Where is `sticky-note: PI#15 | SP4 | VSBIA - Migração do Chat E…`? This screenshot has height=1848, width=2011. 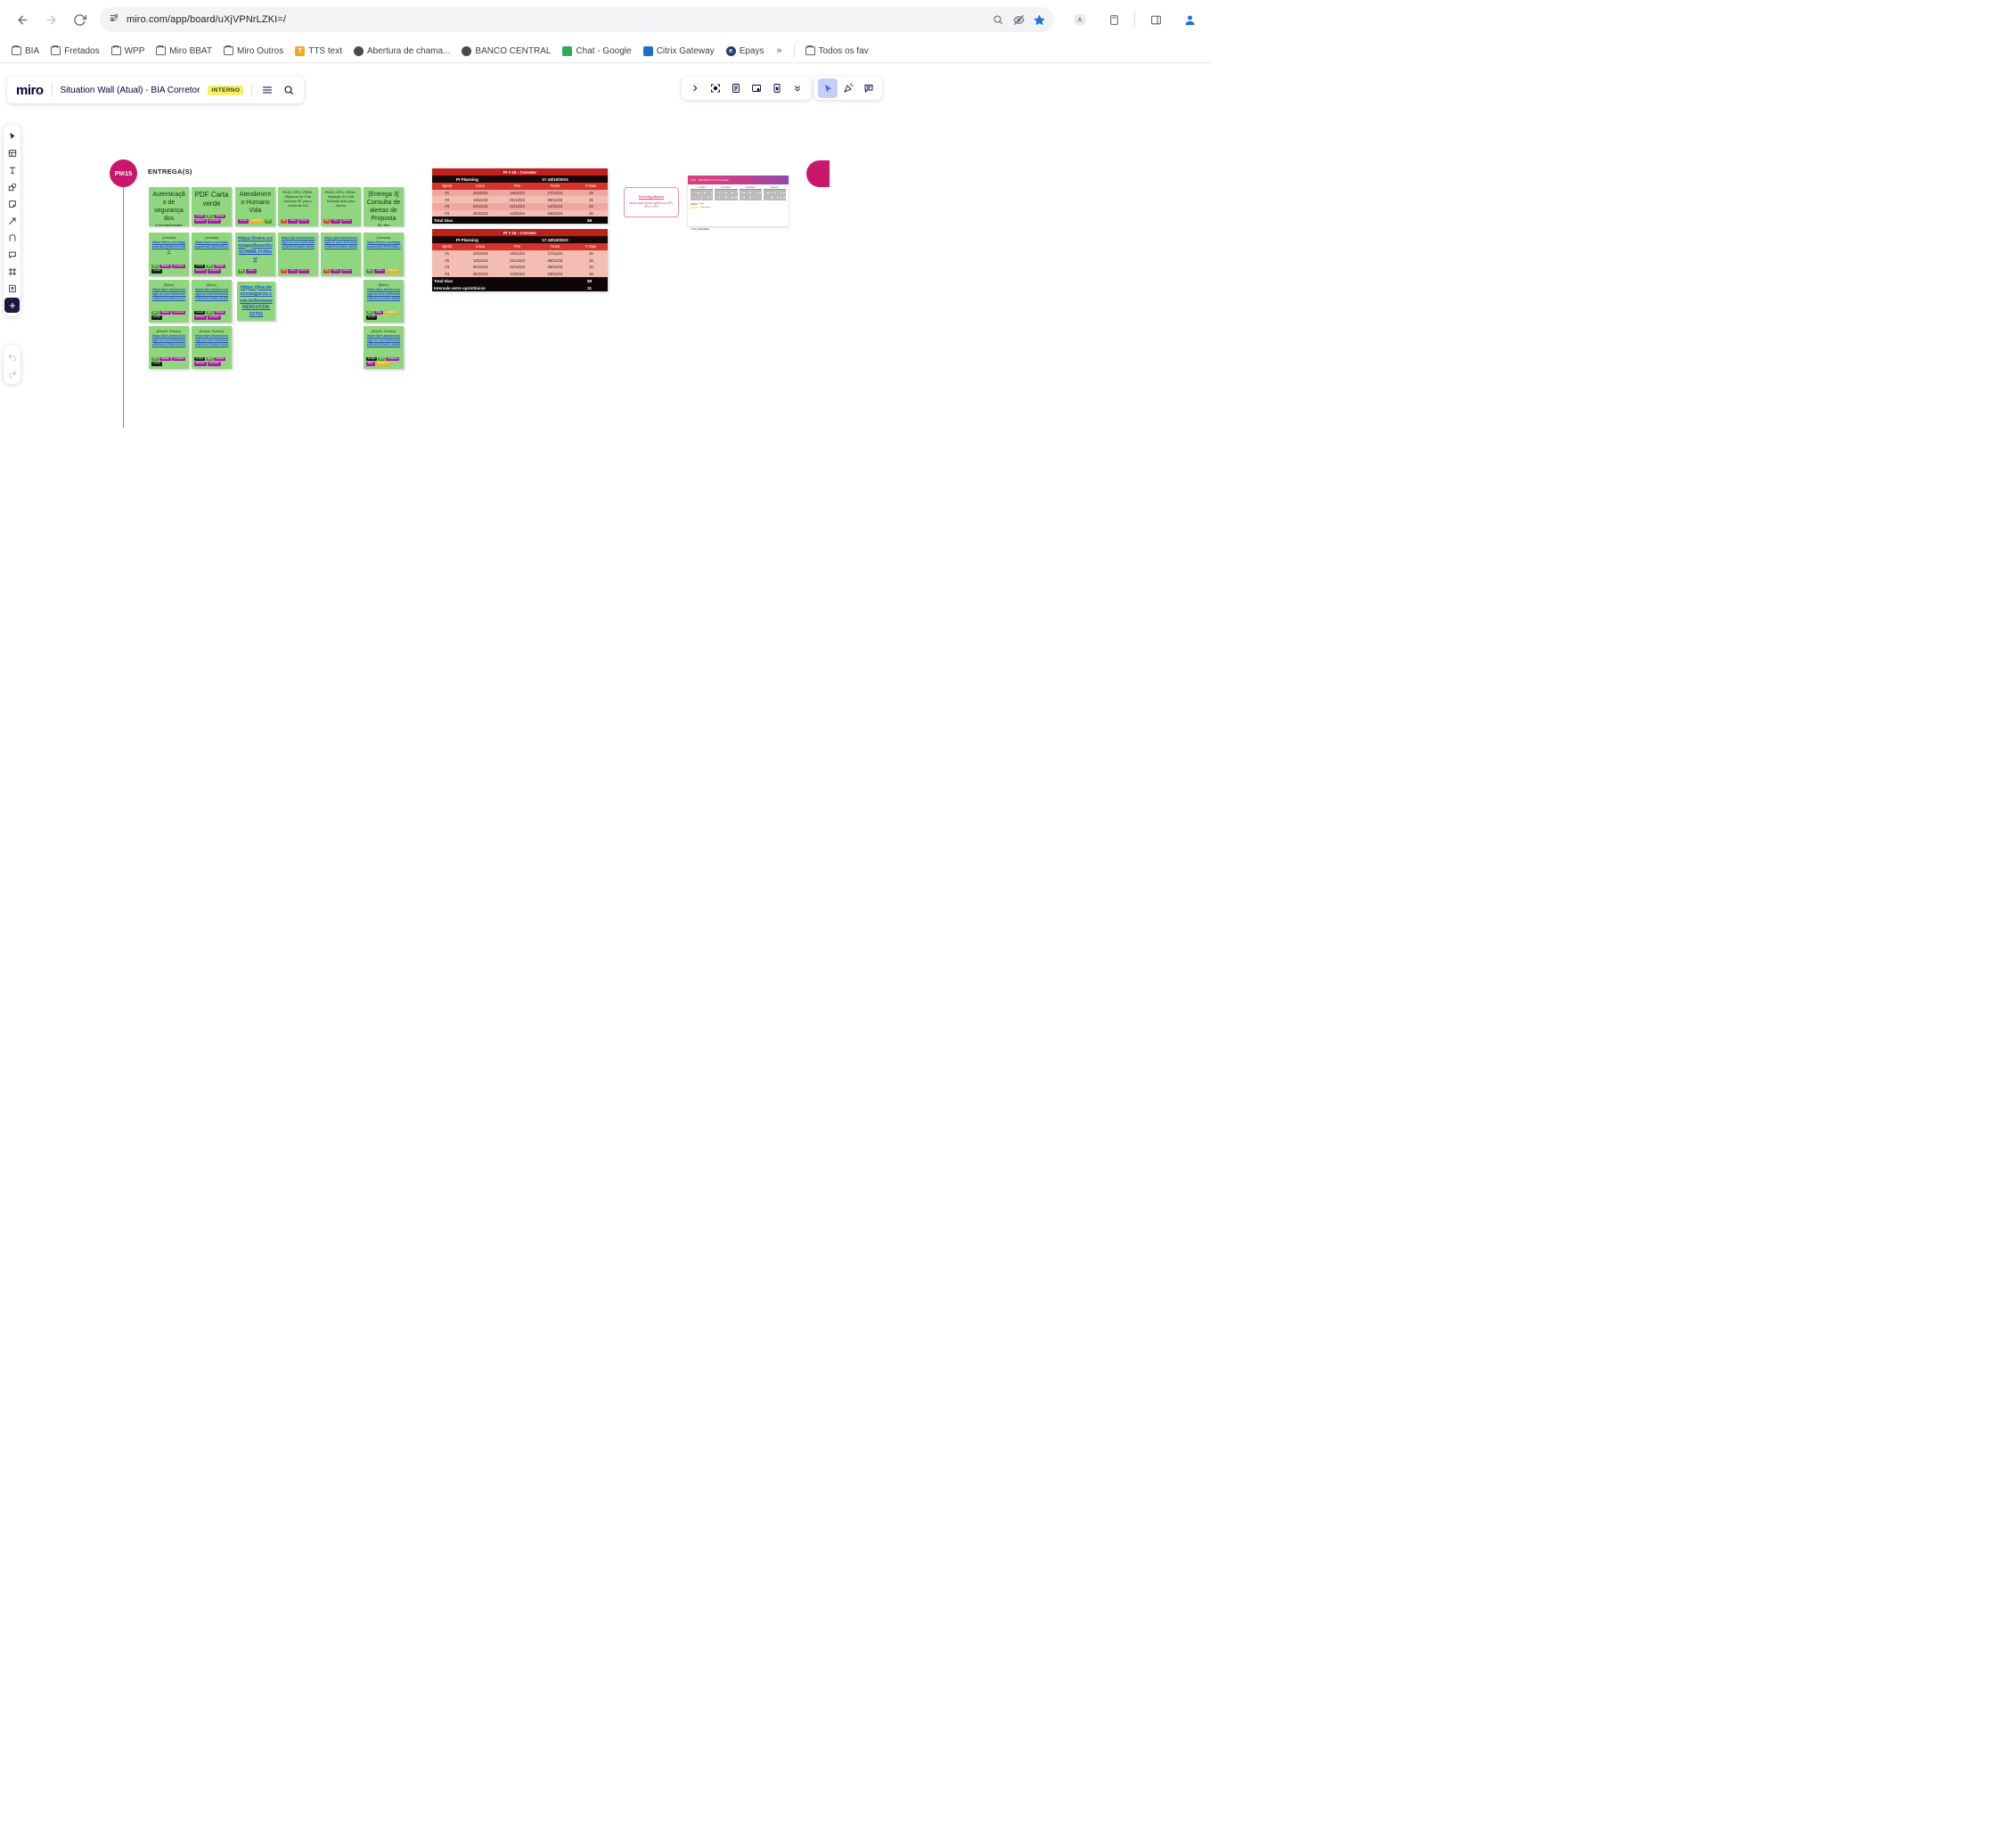
sticky-note: PI#15 | SP4 | VSBIA - Migração do Chat E… is located at coordinates (341, 206).